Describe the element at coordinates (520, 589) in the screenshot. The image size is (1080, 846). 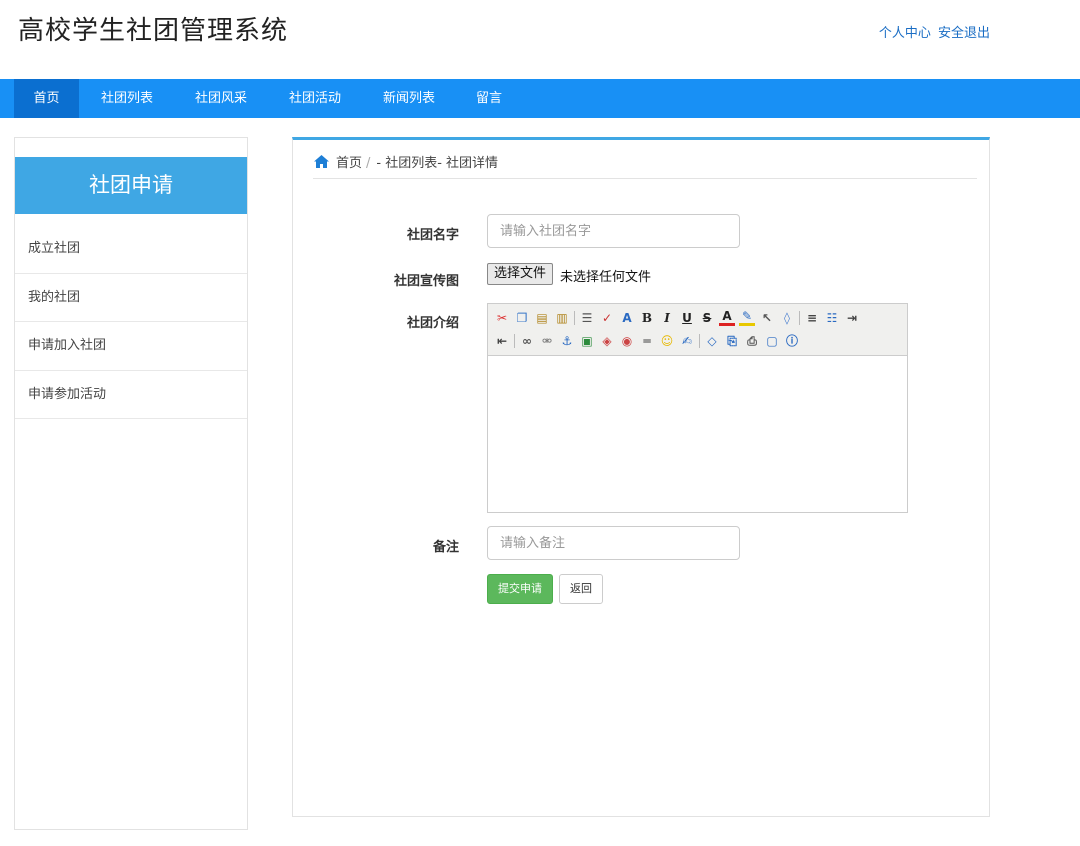
I see `submit-application-button: 提交申请` at that location.